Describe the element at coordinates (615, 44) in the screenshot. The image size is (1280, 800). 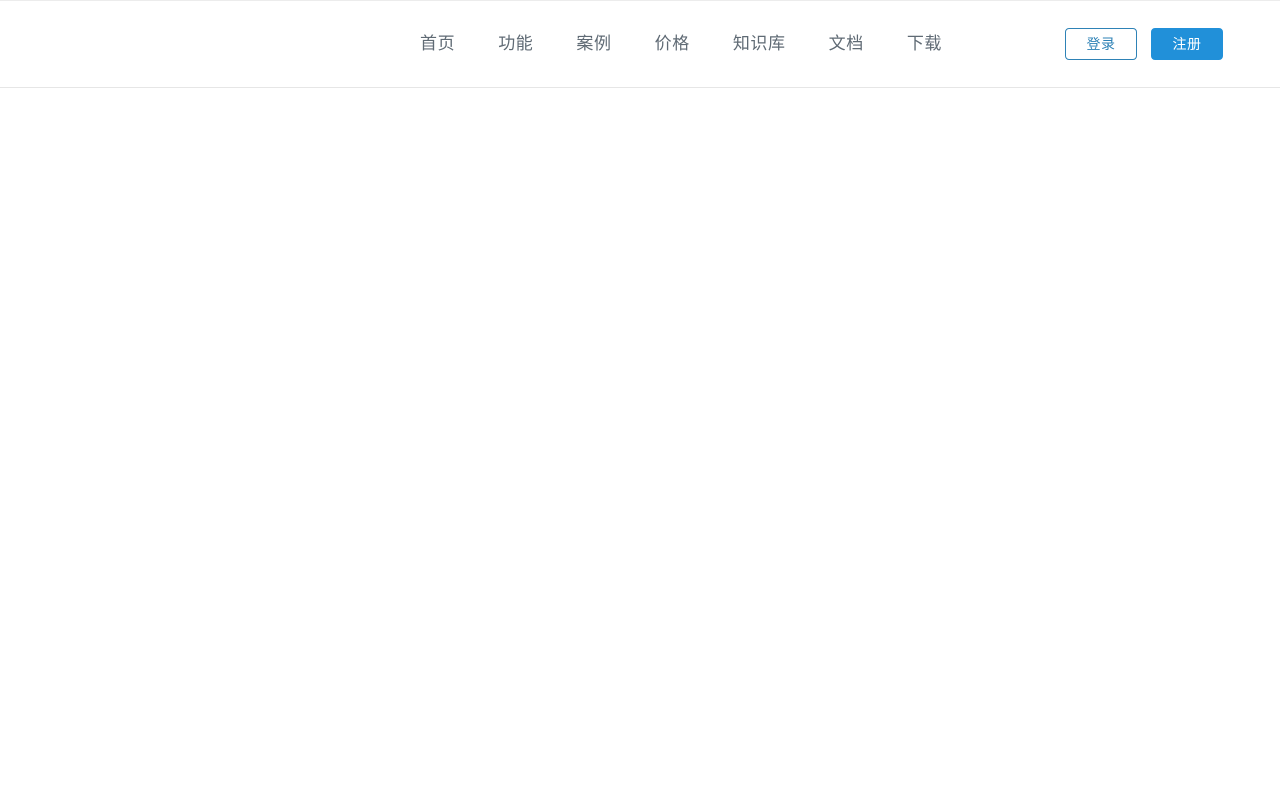
I see `nav-item-cases: 案例` at that location.